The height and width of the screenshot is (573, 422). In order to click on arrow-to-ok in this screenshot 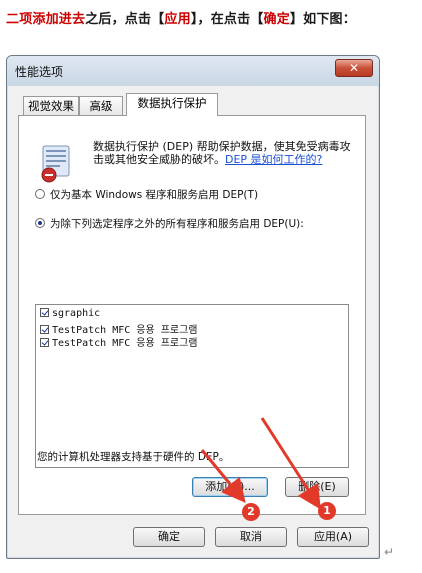, I will do `click(223, 476)`.